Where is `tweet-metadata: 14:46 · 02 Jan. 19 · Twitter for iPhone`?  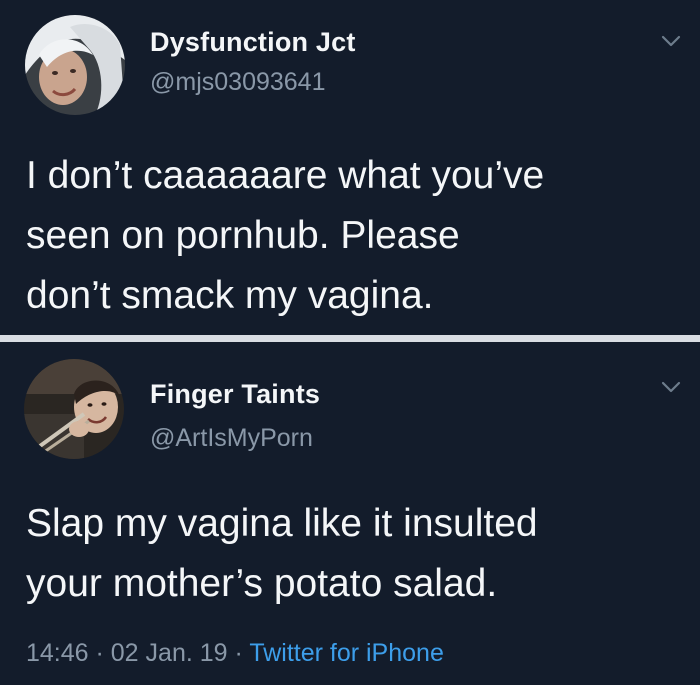
tweet-metadata: 14:46 · 02 Jan. 19 · Twitter for iPhone is located at coordinates (235, 653).